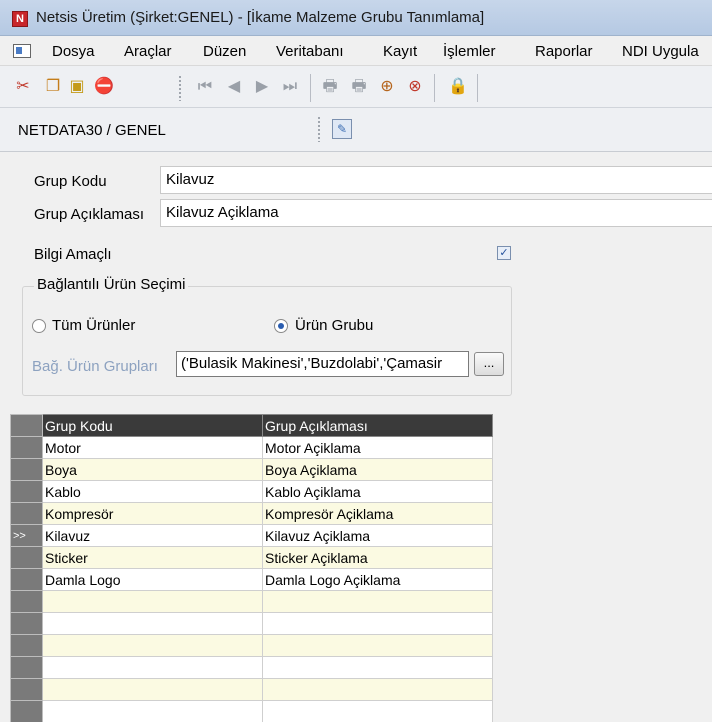 The height and width of the screenshot is (722, 712). I want to click on grid-header-row: Grup Kodu Grup Açıklaması, so click(251, 425).